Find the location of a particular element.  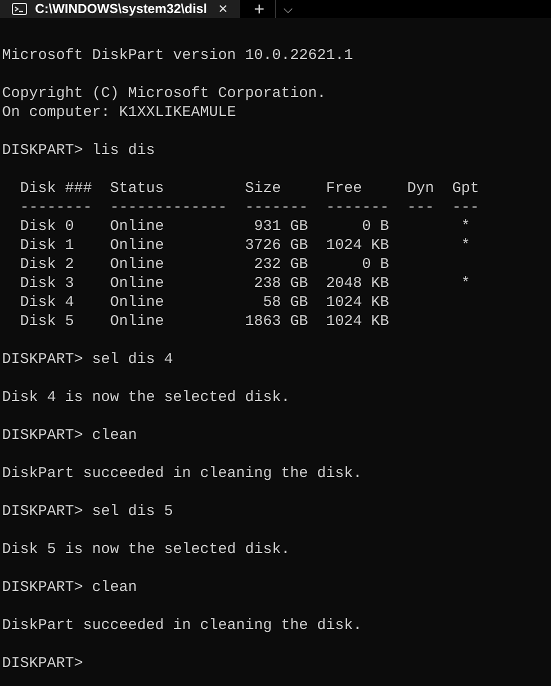

console-line: Disk 2 Online 232 GB 0 B is located at coordinates (204, 264).